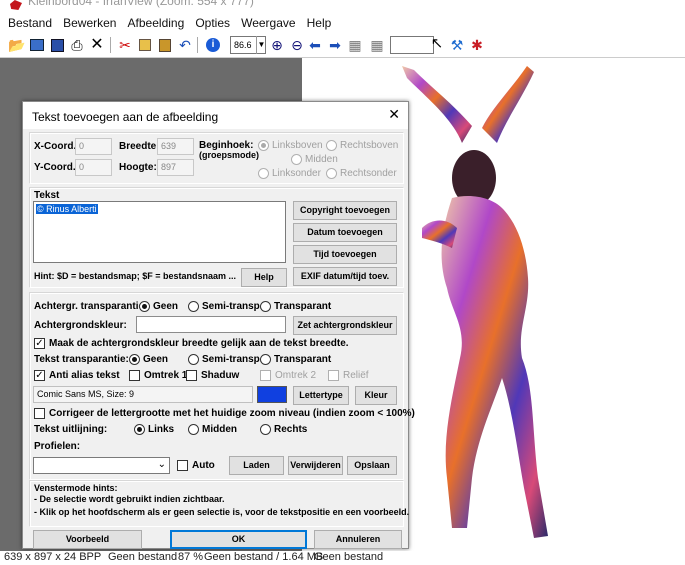  What do you see at coordinates (256, 465) in the screenshot?
I see `load-profile-button: Laden` at bounding box center [256, 465].